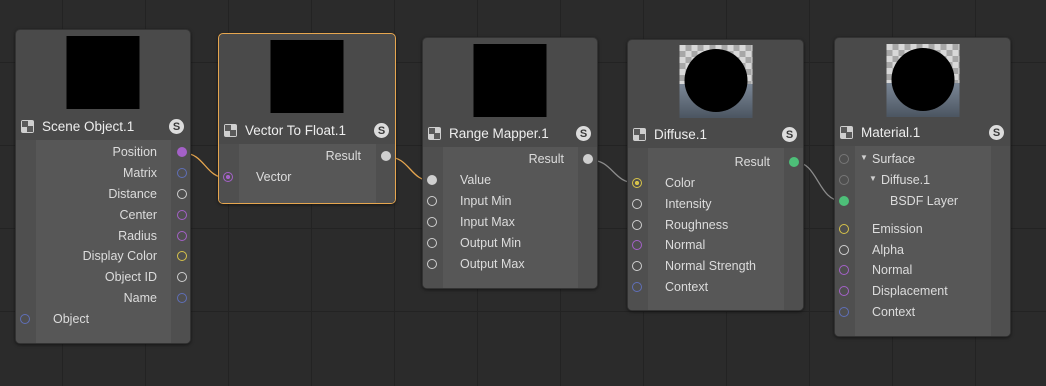 The height and width of the screenshot is (386, 1046). What do you see at coordinates (103, 126) in the screenshot?
I see `node-header: Scene Object.1 S` at bounding box center [103, 126].